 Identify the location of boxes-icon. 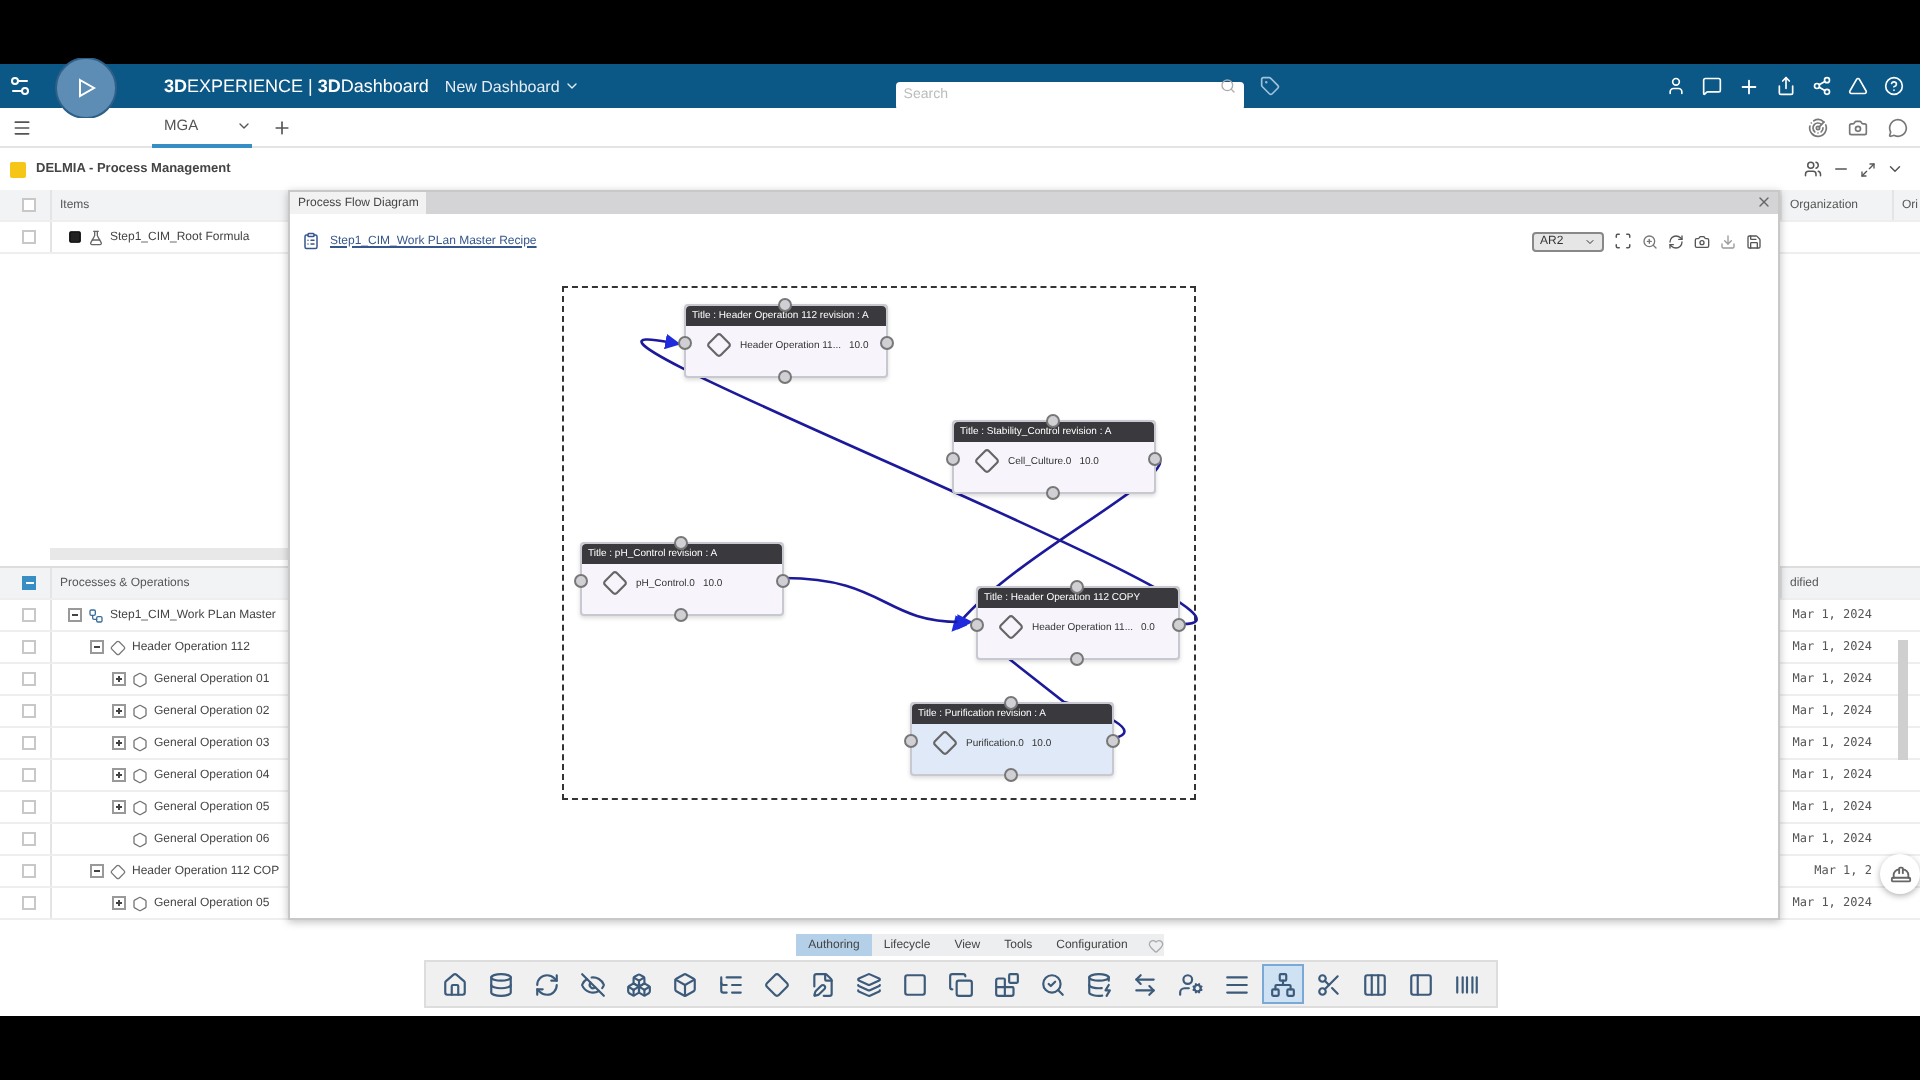
(638, 984).